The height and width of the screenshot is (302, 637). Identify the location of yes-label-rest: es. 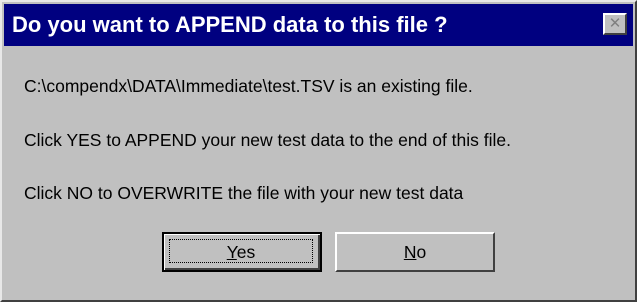
(246, 252).